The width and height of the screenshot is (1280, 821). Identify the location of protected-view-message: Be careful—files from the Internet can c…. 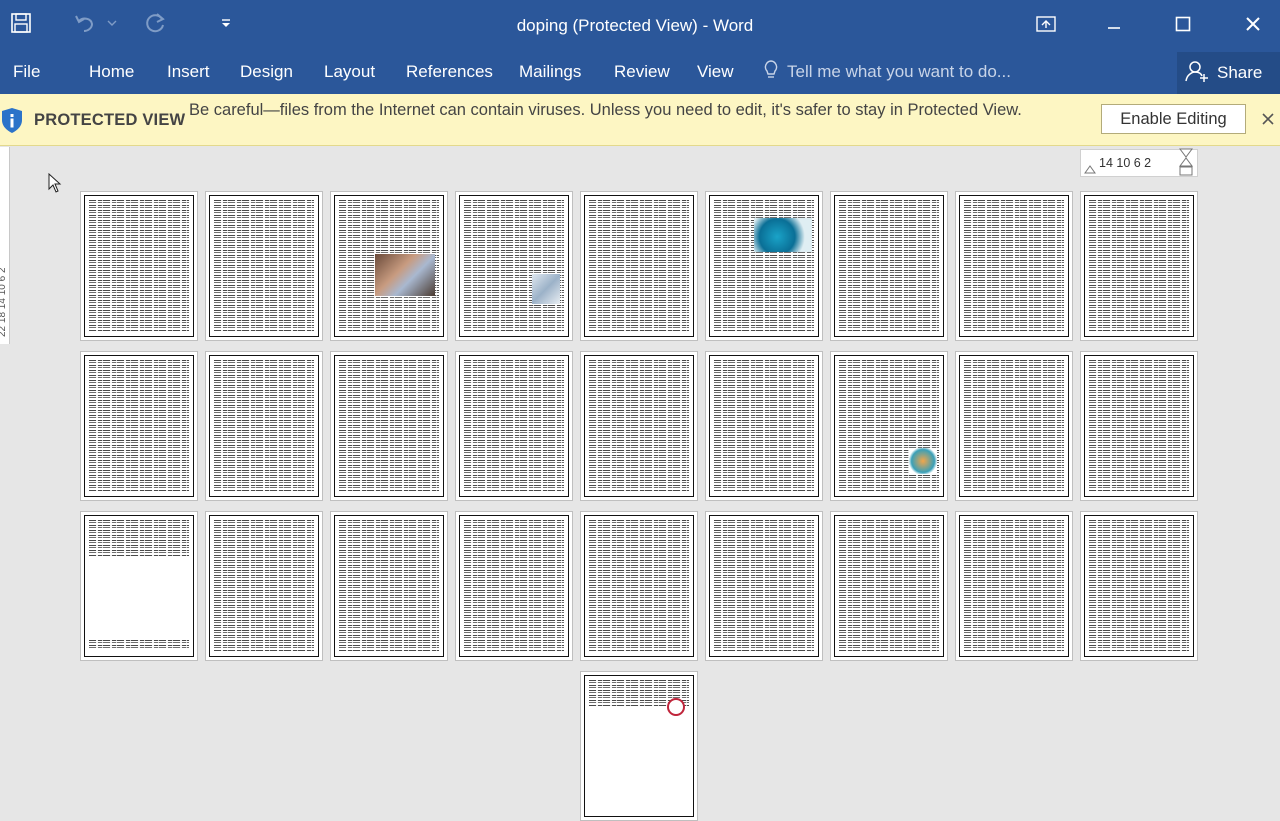
(605, 110).